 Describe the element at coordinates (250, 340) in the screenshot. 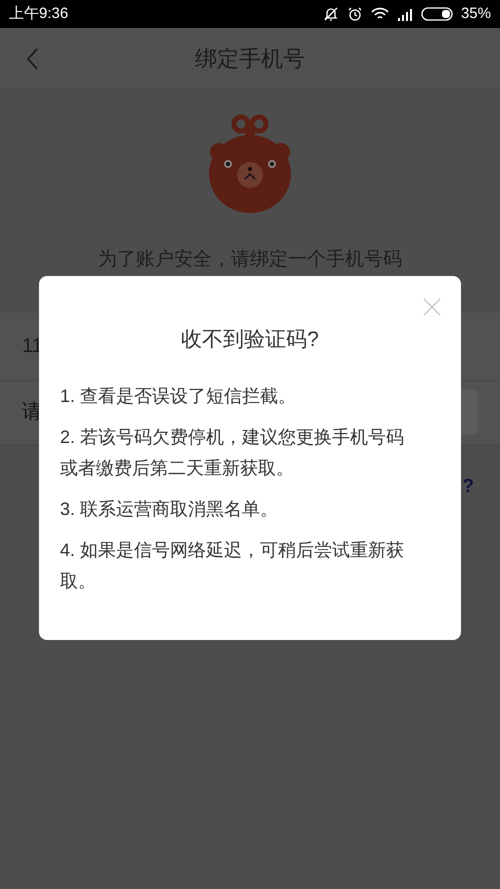

I see `dialog-title: 收不到验证码?` at that location.